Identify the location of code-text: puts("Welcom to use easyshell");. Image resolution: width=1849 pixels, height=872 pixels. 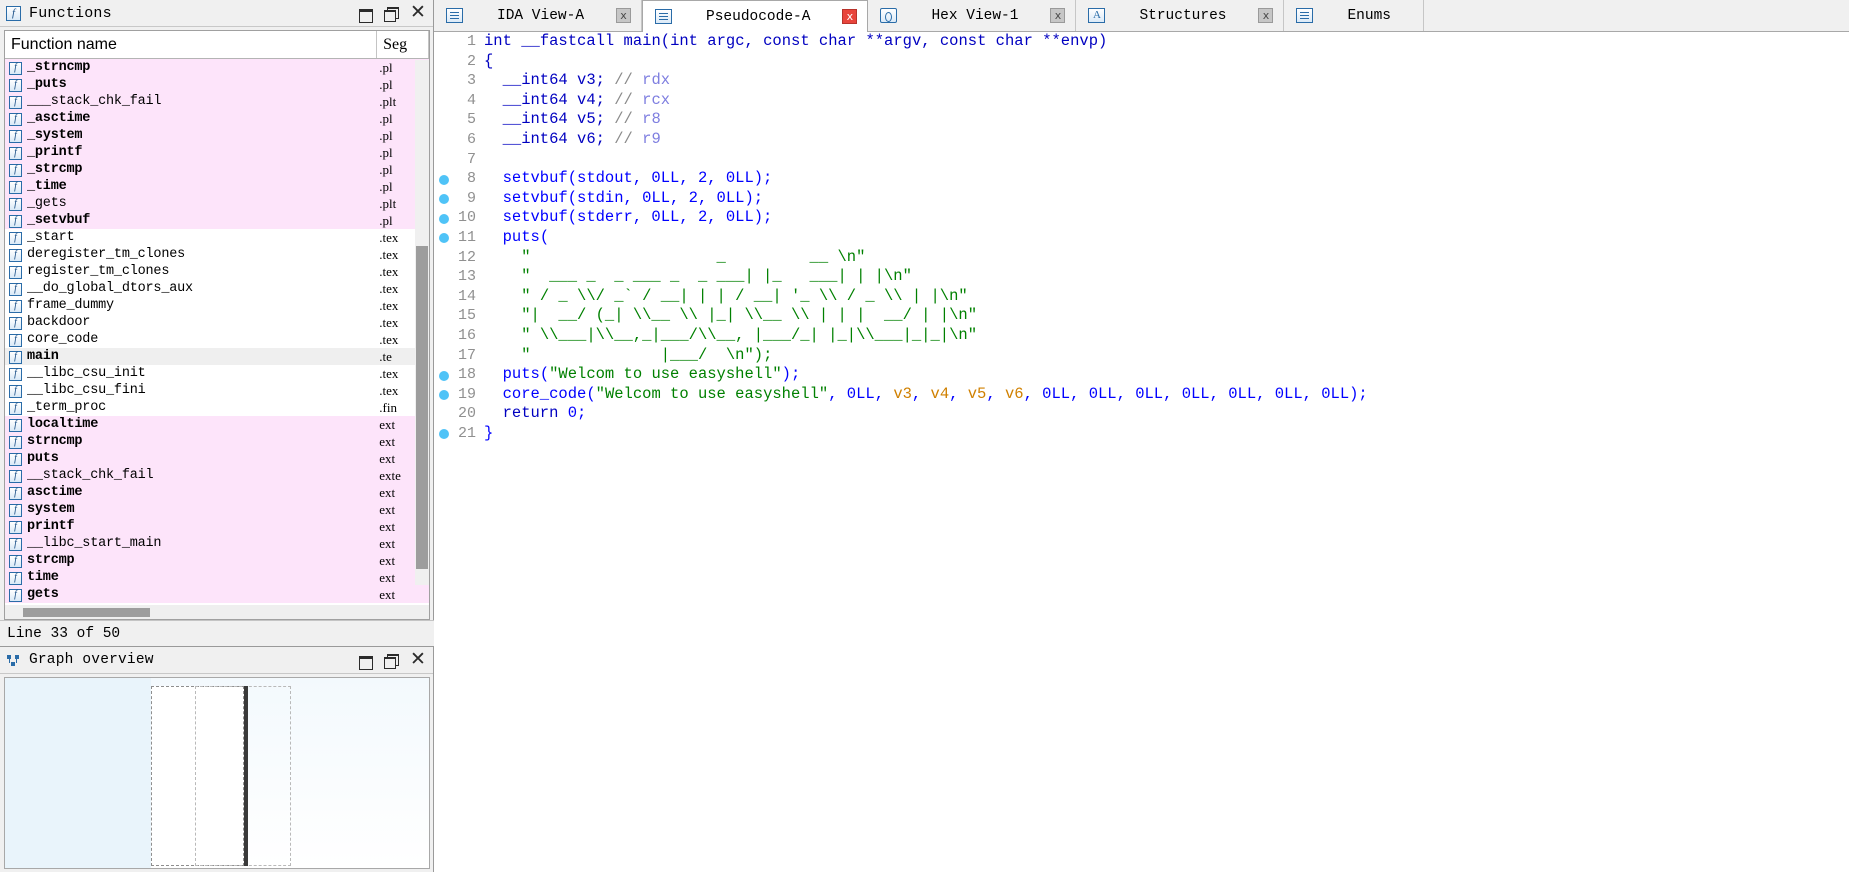
(1166, 375).